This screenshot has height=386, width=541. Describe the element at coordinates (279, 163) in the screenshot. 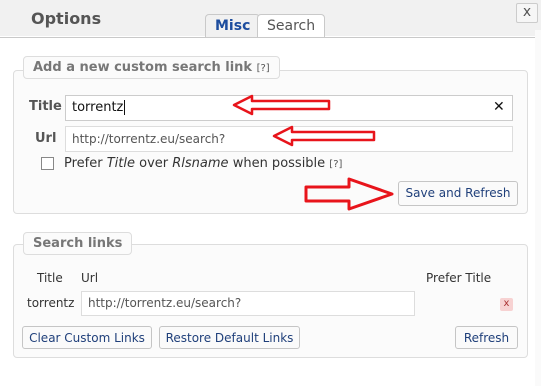

I see `prefer-label-part: when possible` at that location.